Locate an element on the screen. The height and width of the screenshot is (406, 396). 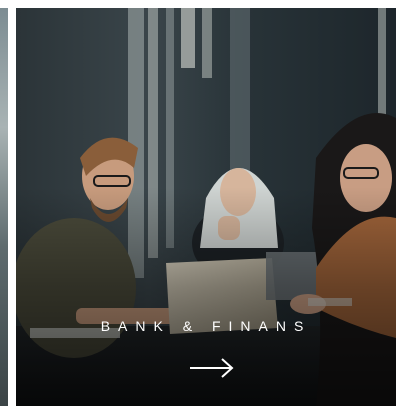
arrow-right-icon is located at coordinates (212, 368).